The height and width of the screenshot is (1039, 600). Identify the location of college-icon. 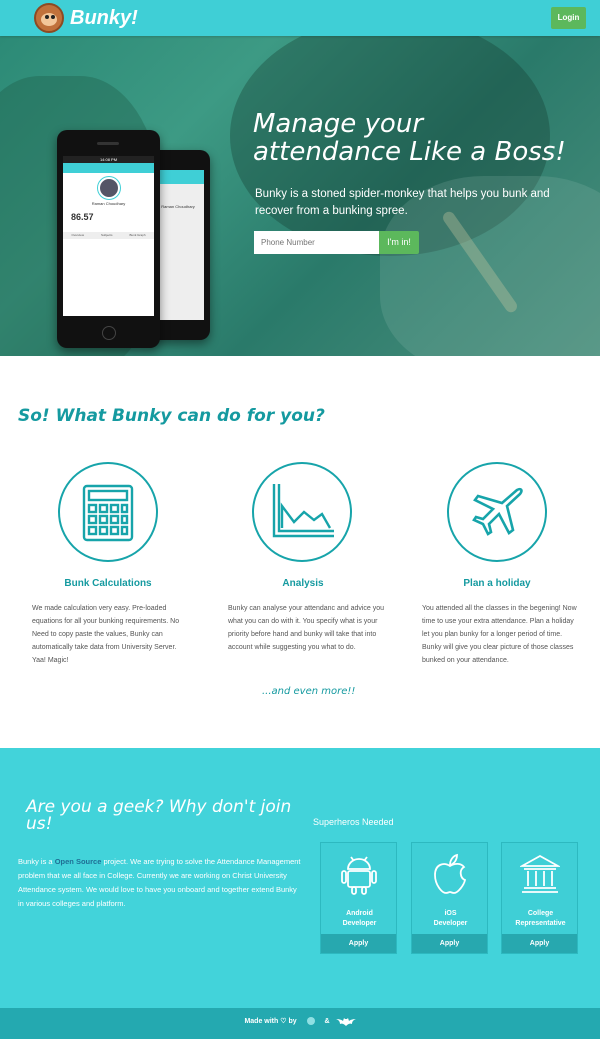
(540, 873).